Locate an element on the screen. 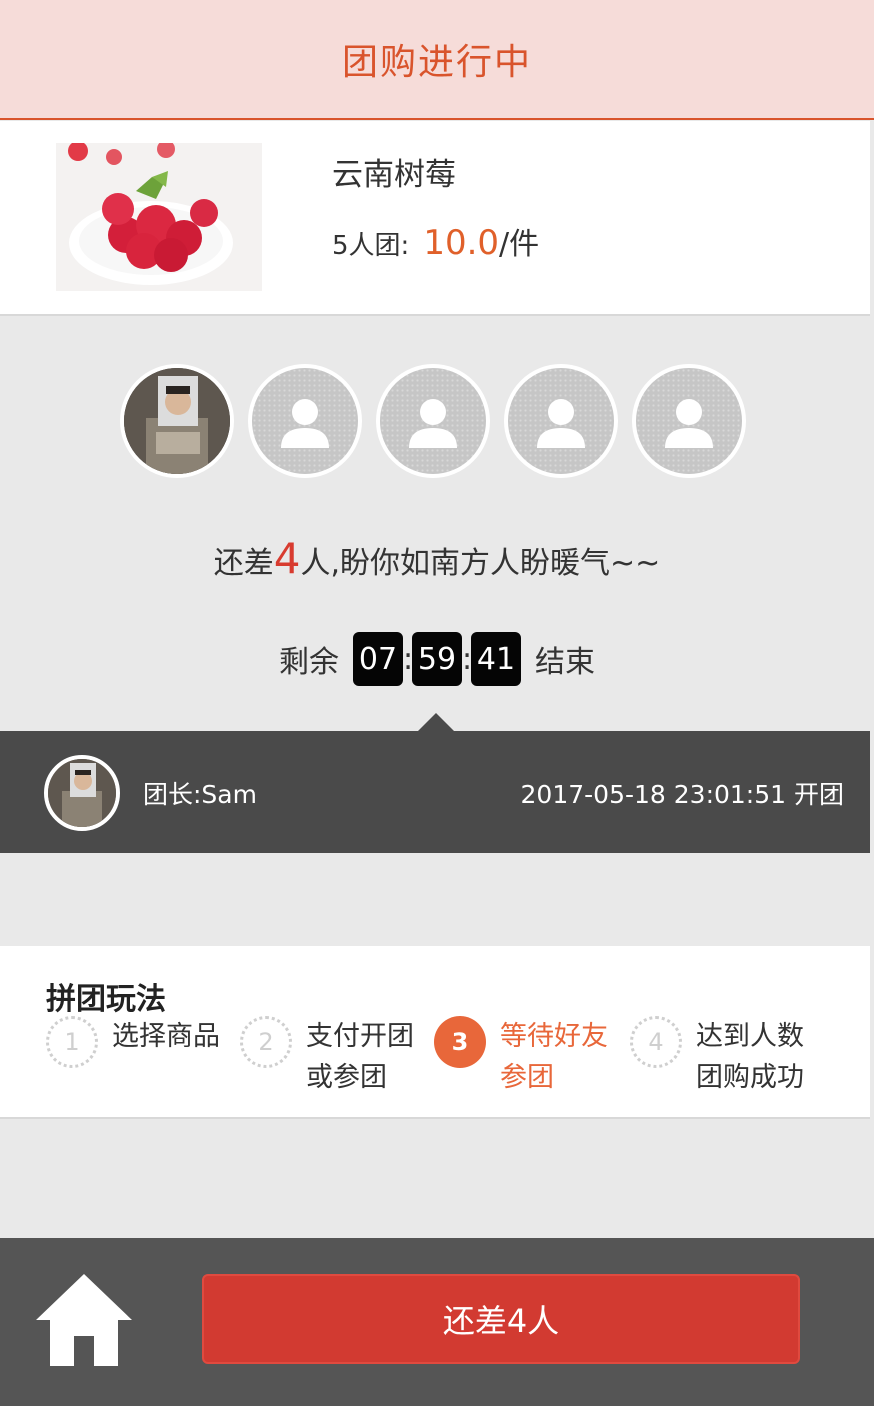 The height and width of the screenshot is (1406, 874). remaining-count: 4 is located at coordinates (287, 558).